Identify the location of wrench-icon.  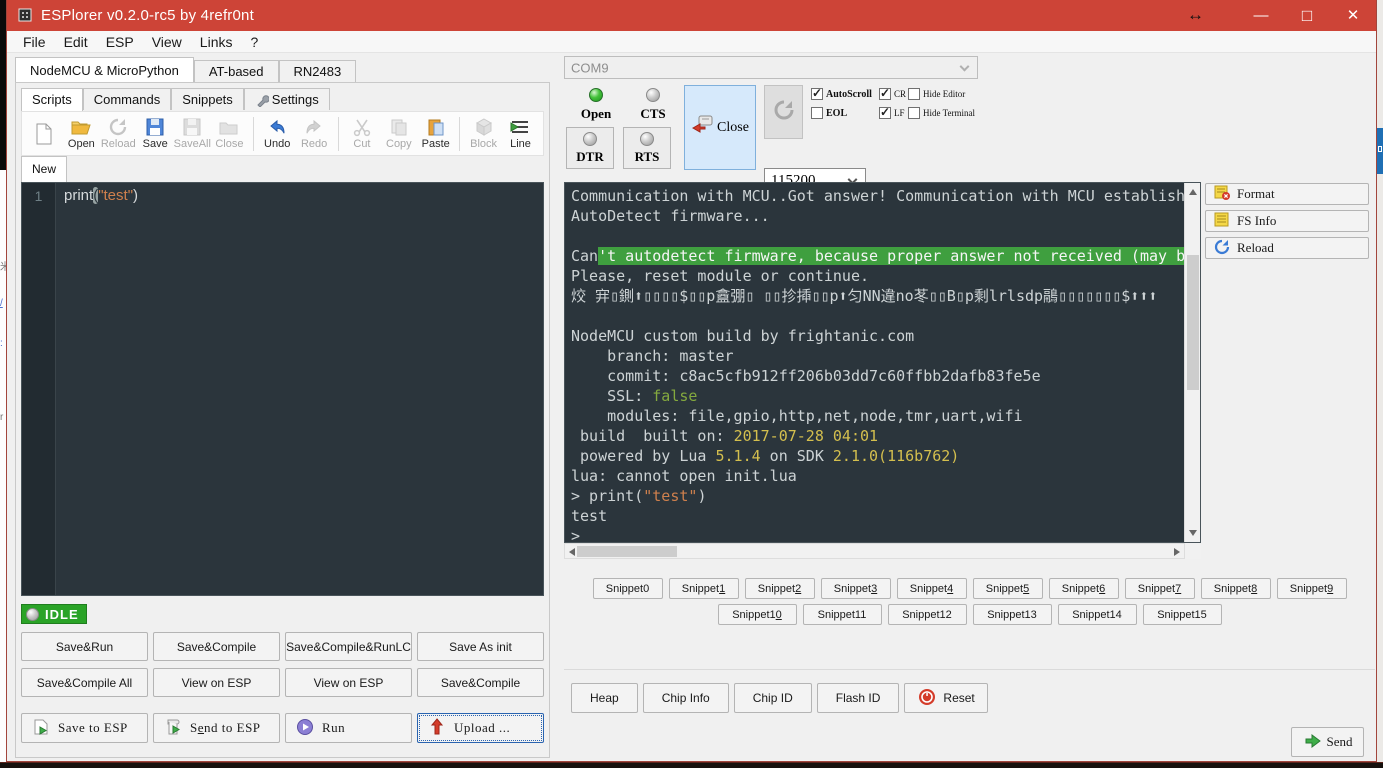
(262, 102).